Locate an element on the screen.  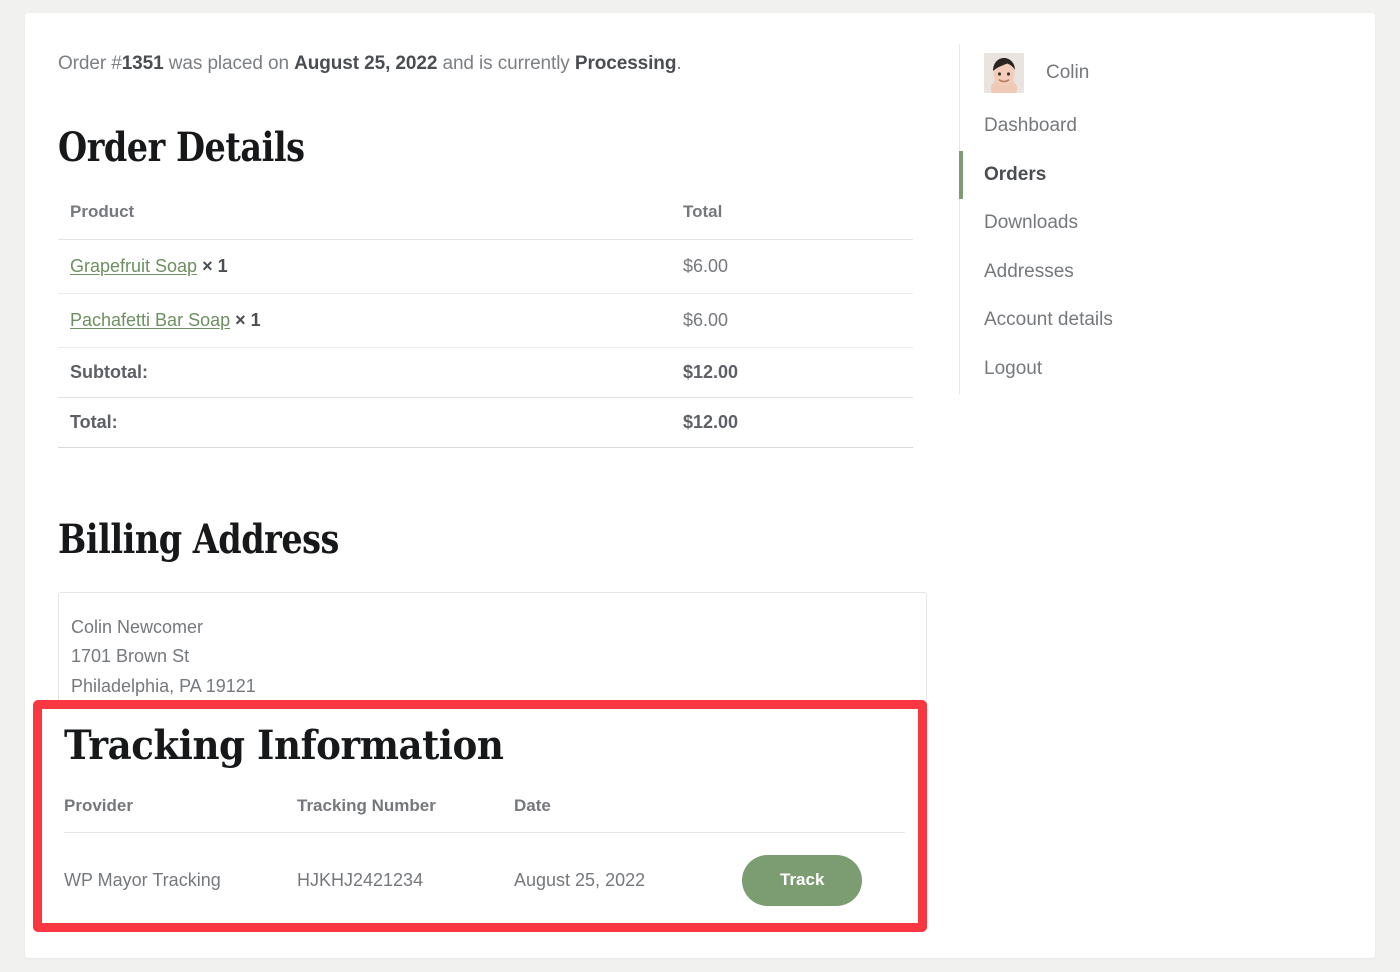
total-value: $12.00 is located at coordinates (792, 422).